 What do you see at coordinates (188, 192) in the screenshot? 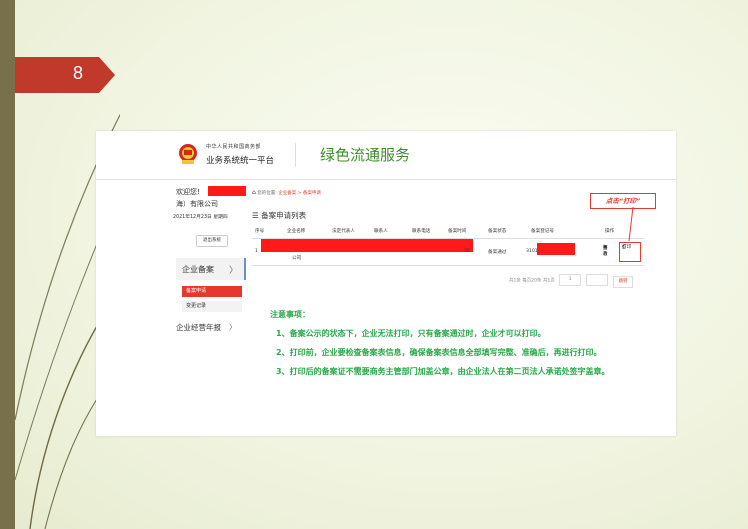
I see `welcome-text: 欢迎您!` at bounding box center [188, 192].